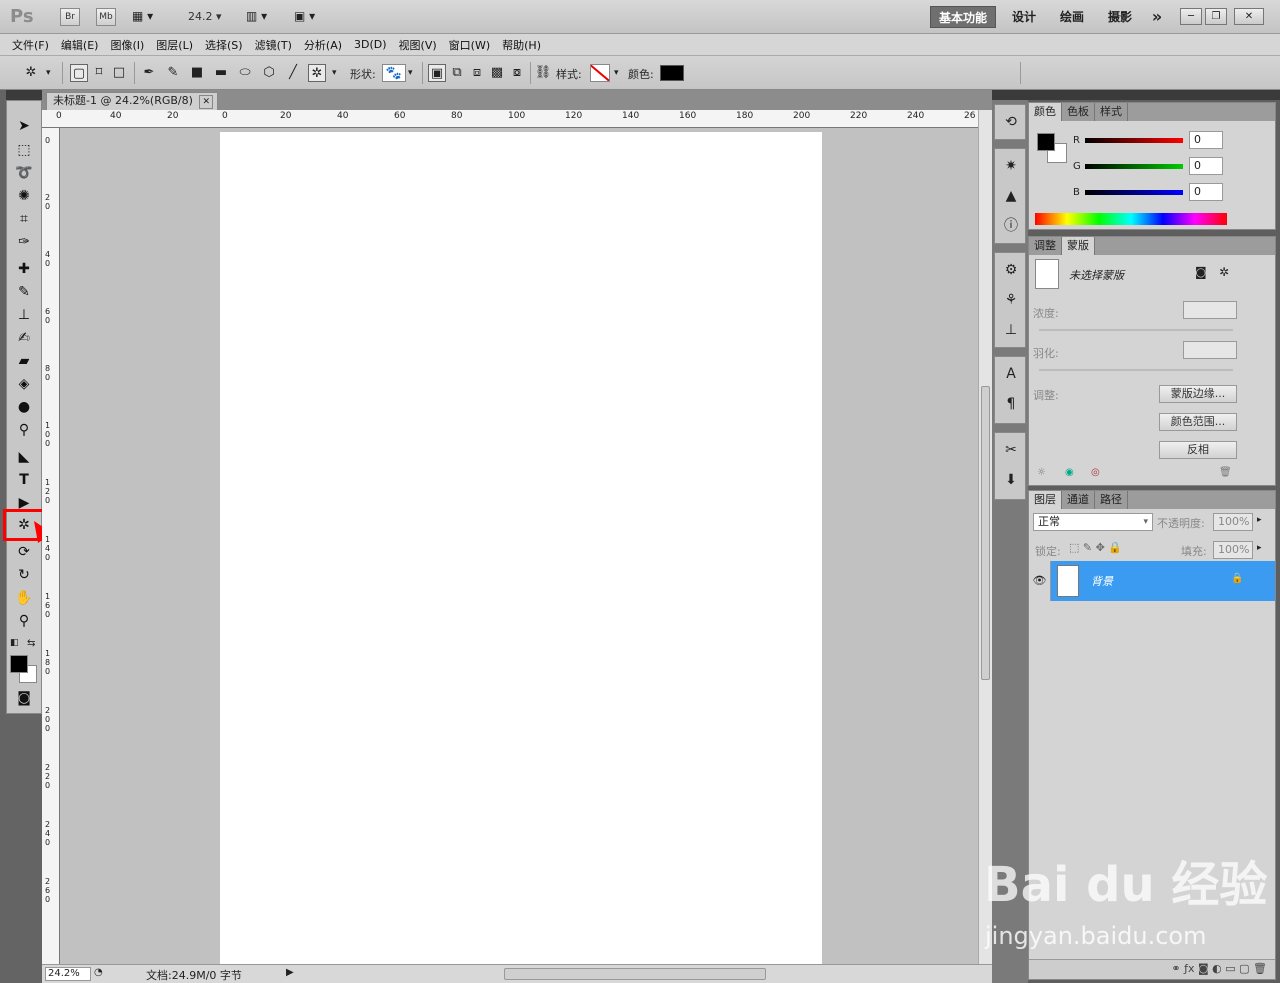  I want to click on foreground-color-swatch, so click(19, 664).